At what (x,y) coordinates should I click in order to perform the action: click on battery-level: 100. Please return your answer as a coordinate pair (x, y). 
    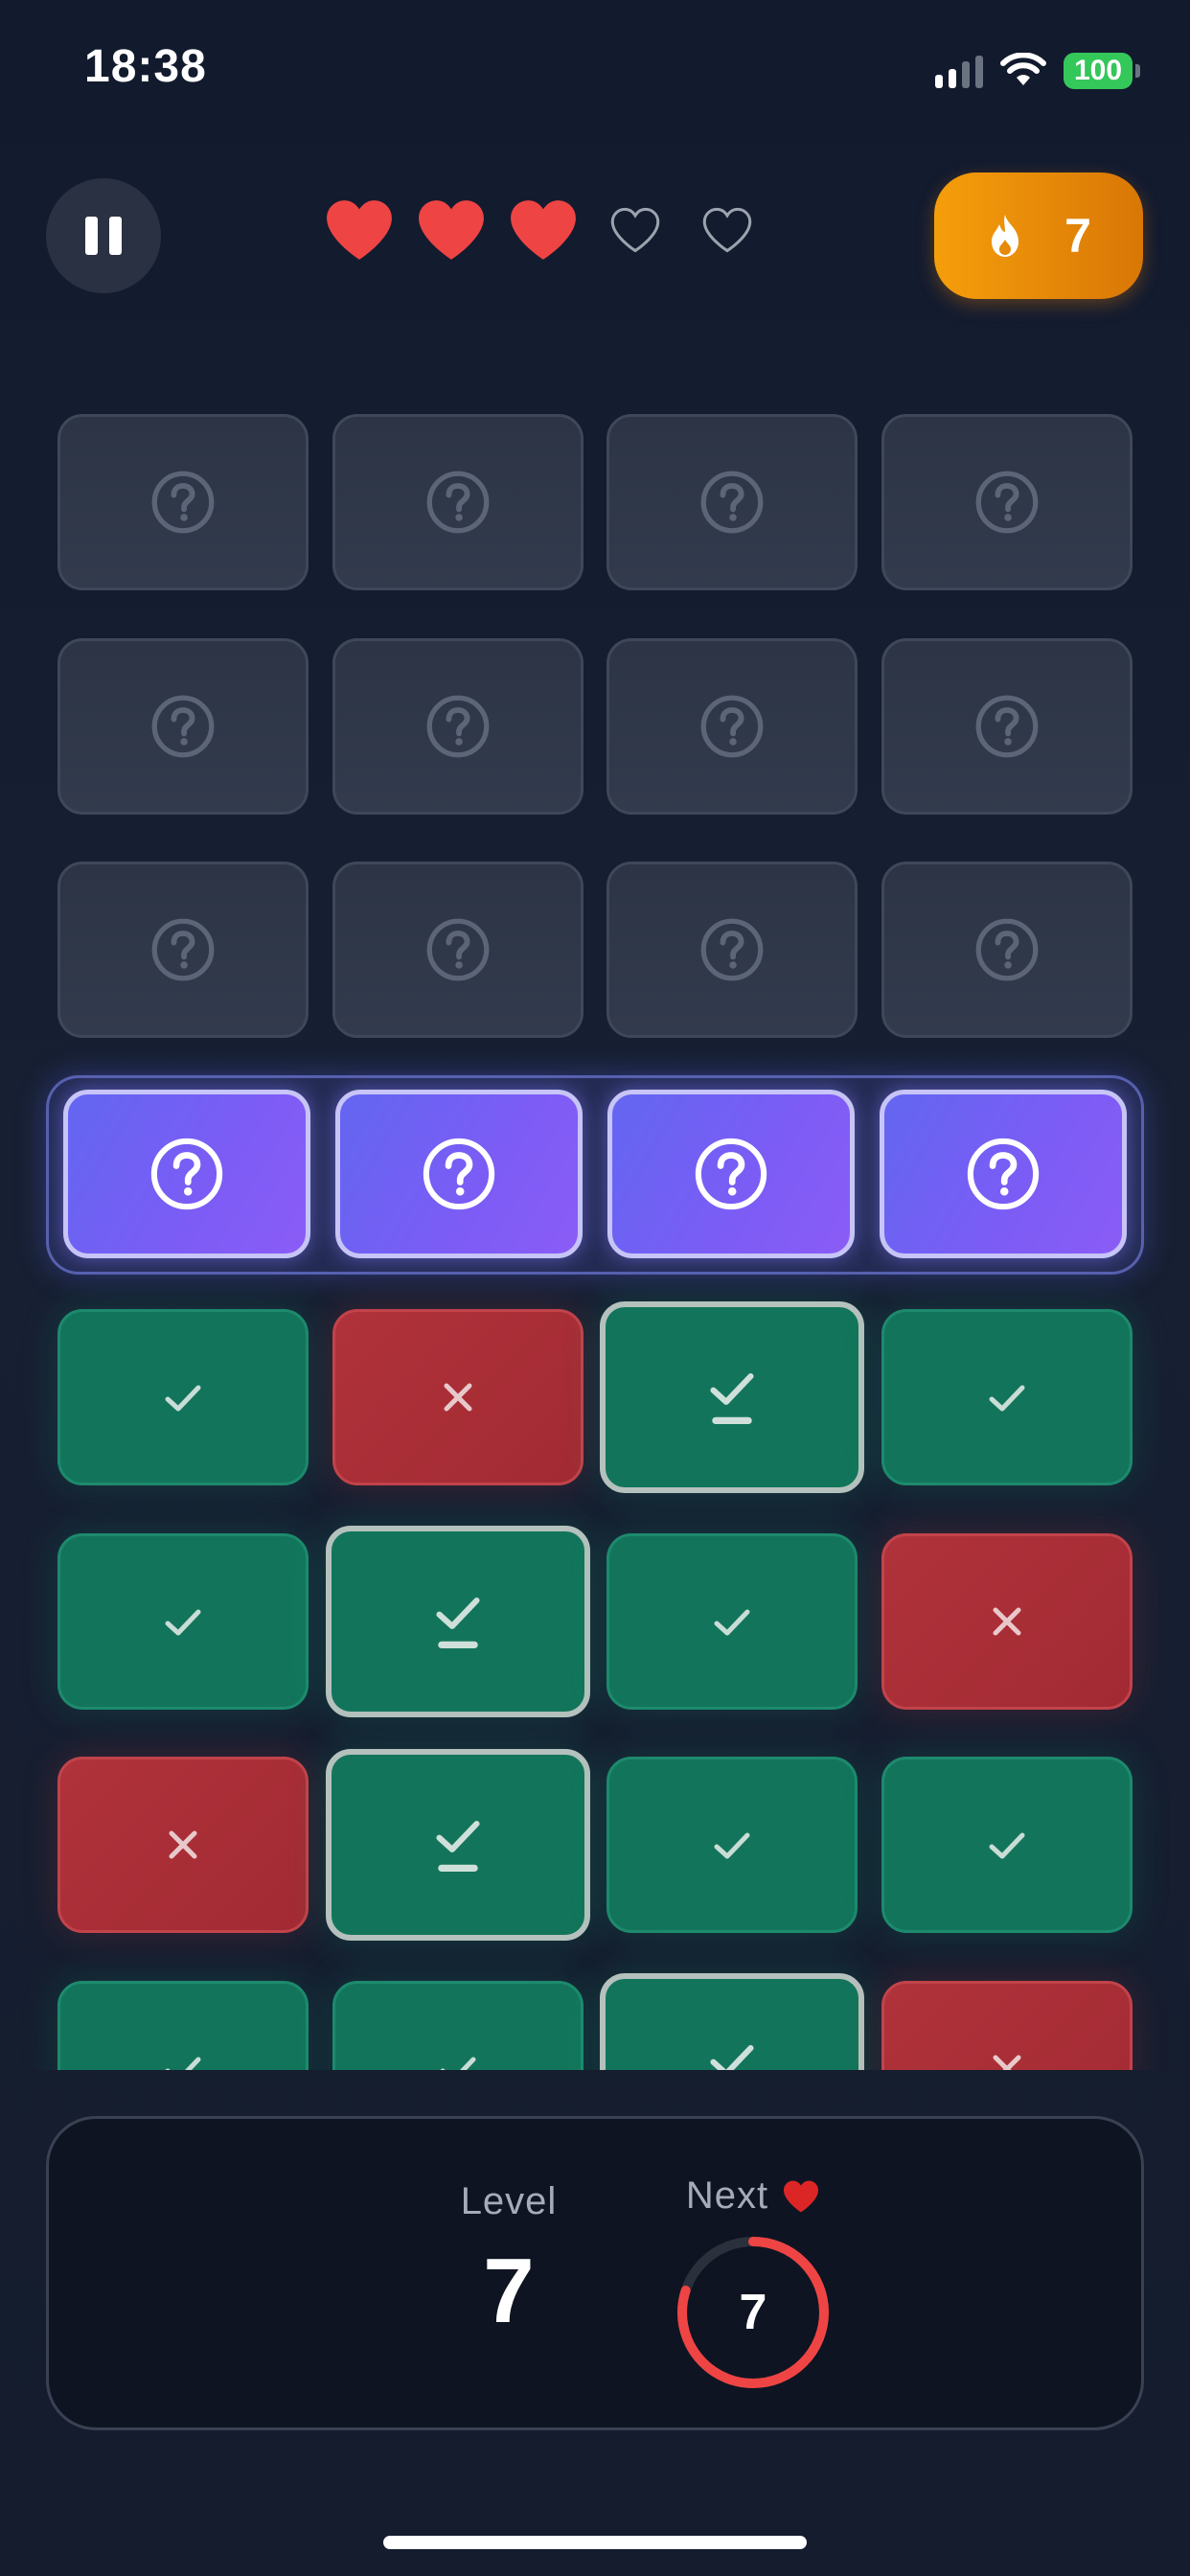
    Looking at the image, I should click on (1099, 71).